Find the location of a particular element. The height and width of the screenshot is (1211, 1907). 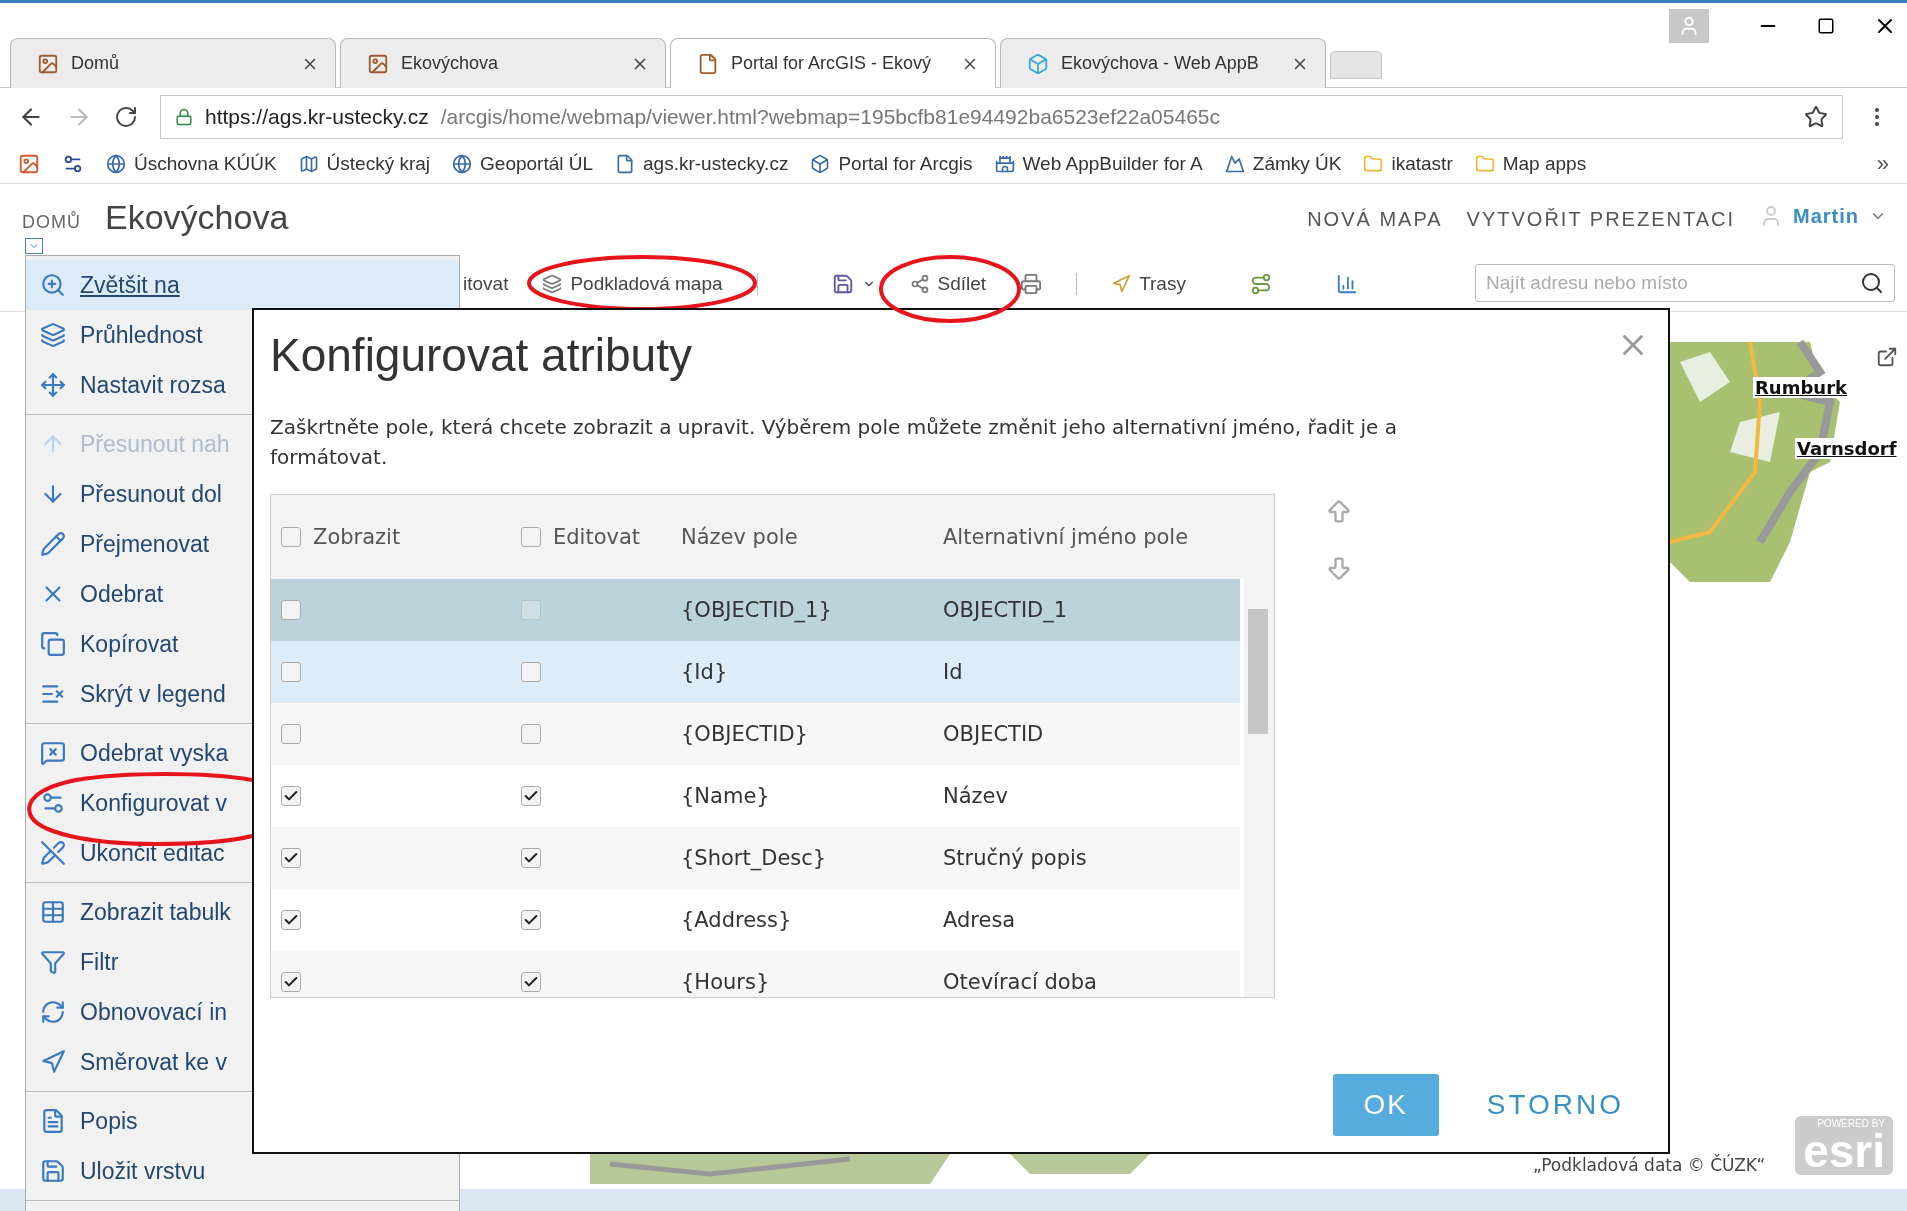

table-row: {Short_Desc} Stručný popis is located at coordinates (755, 858).